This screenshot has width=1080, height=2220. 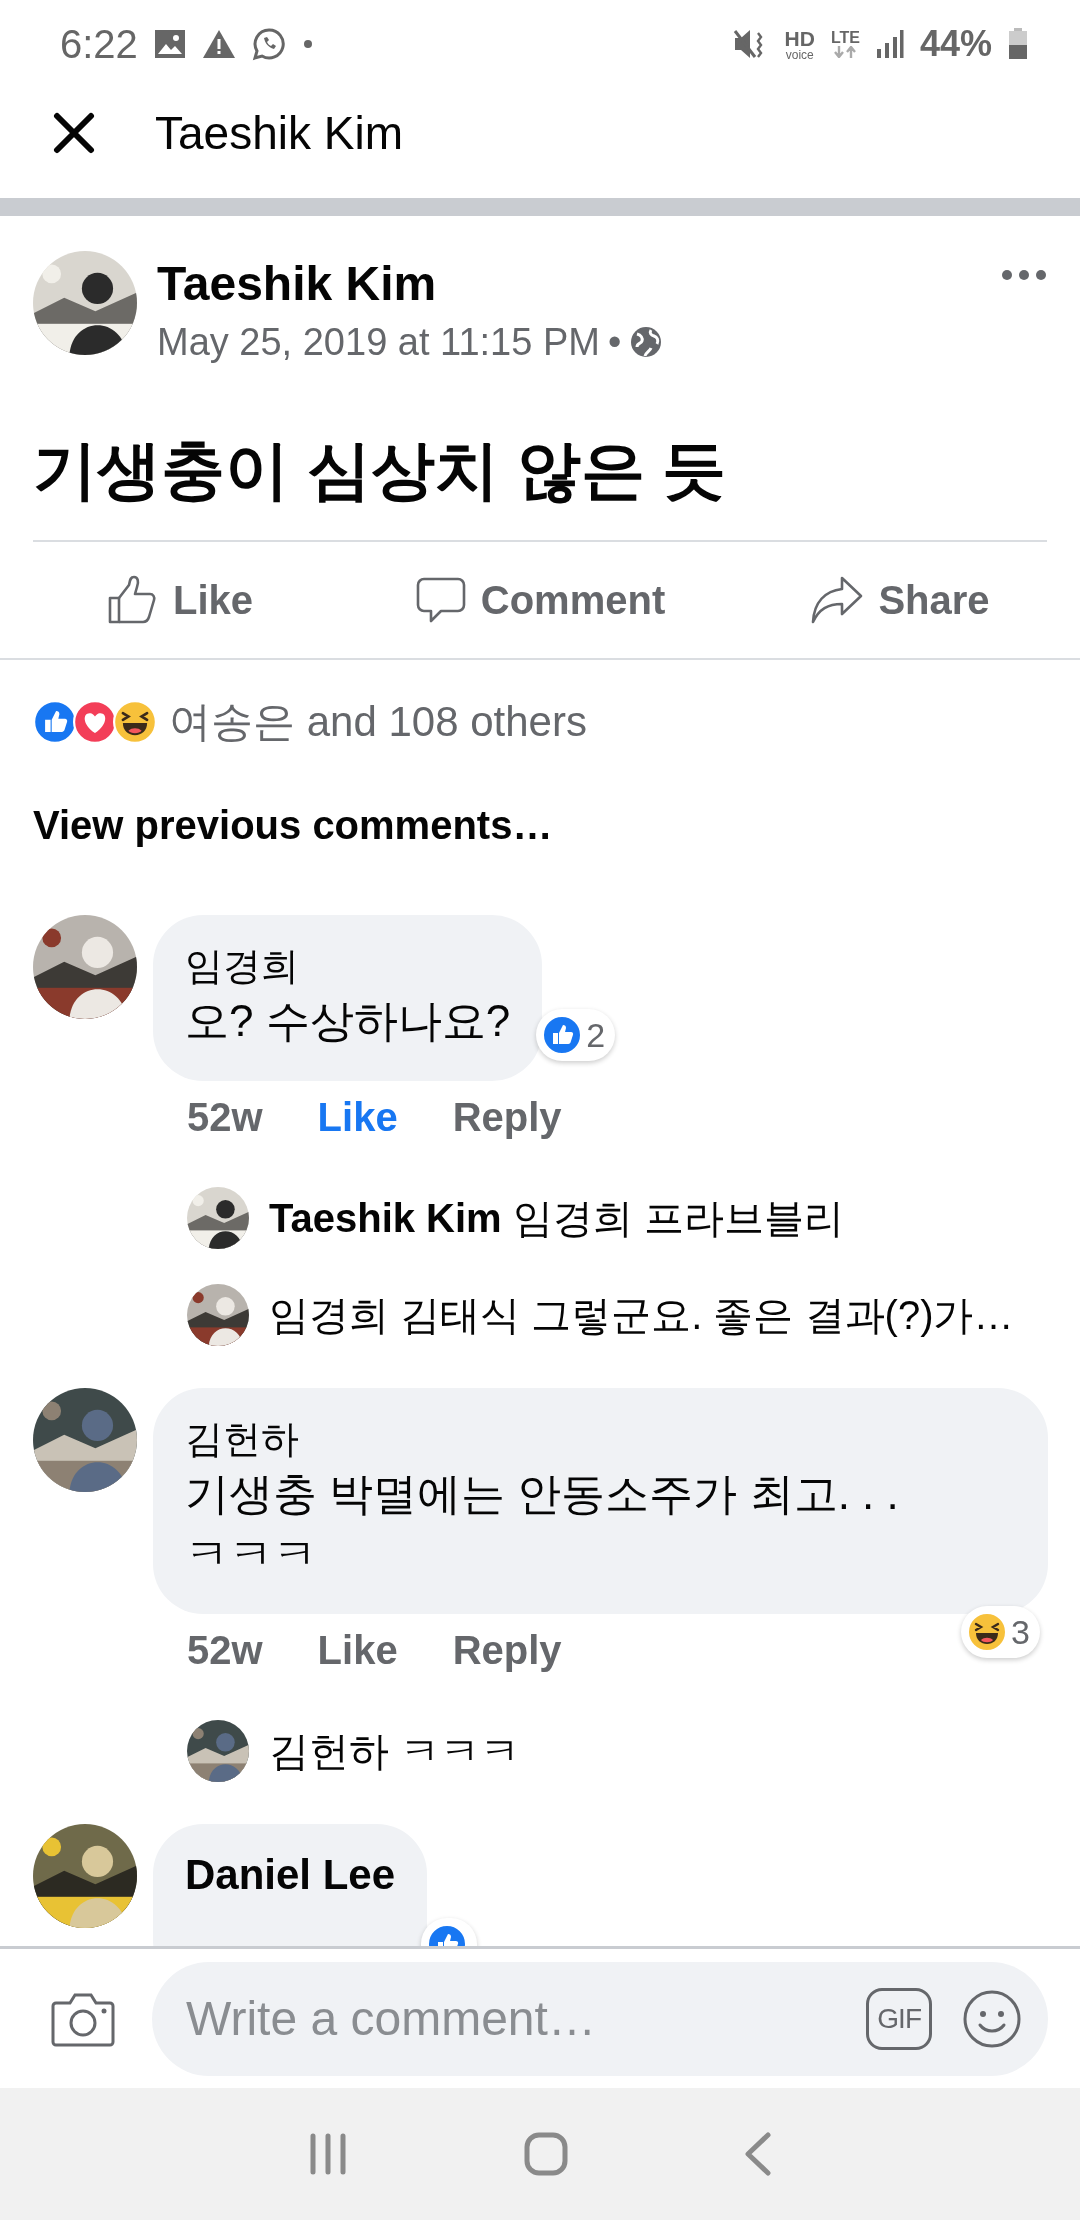 What do you see at coordinates (348, 1021) in the screenshot?
I see `comment-text: 오? 수상하나요?` at bounding box center [348, 1021].